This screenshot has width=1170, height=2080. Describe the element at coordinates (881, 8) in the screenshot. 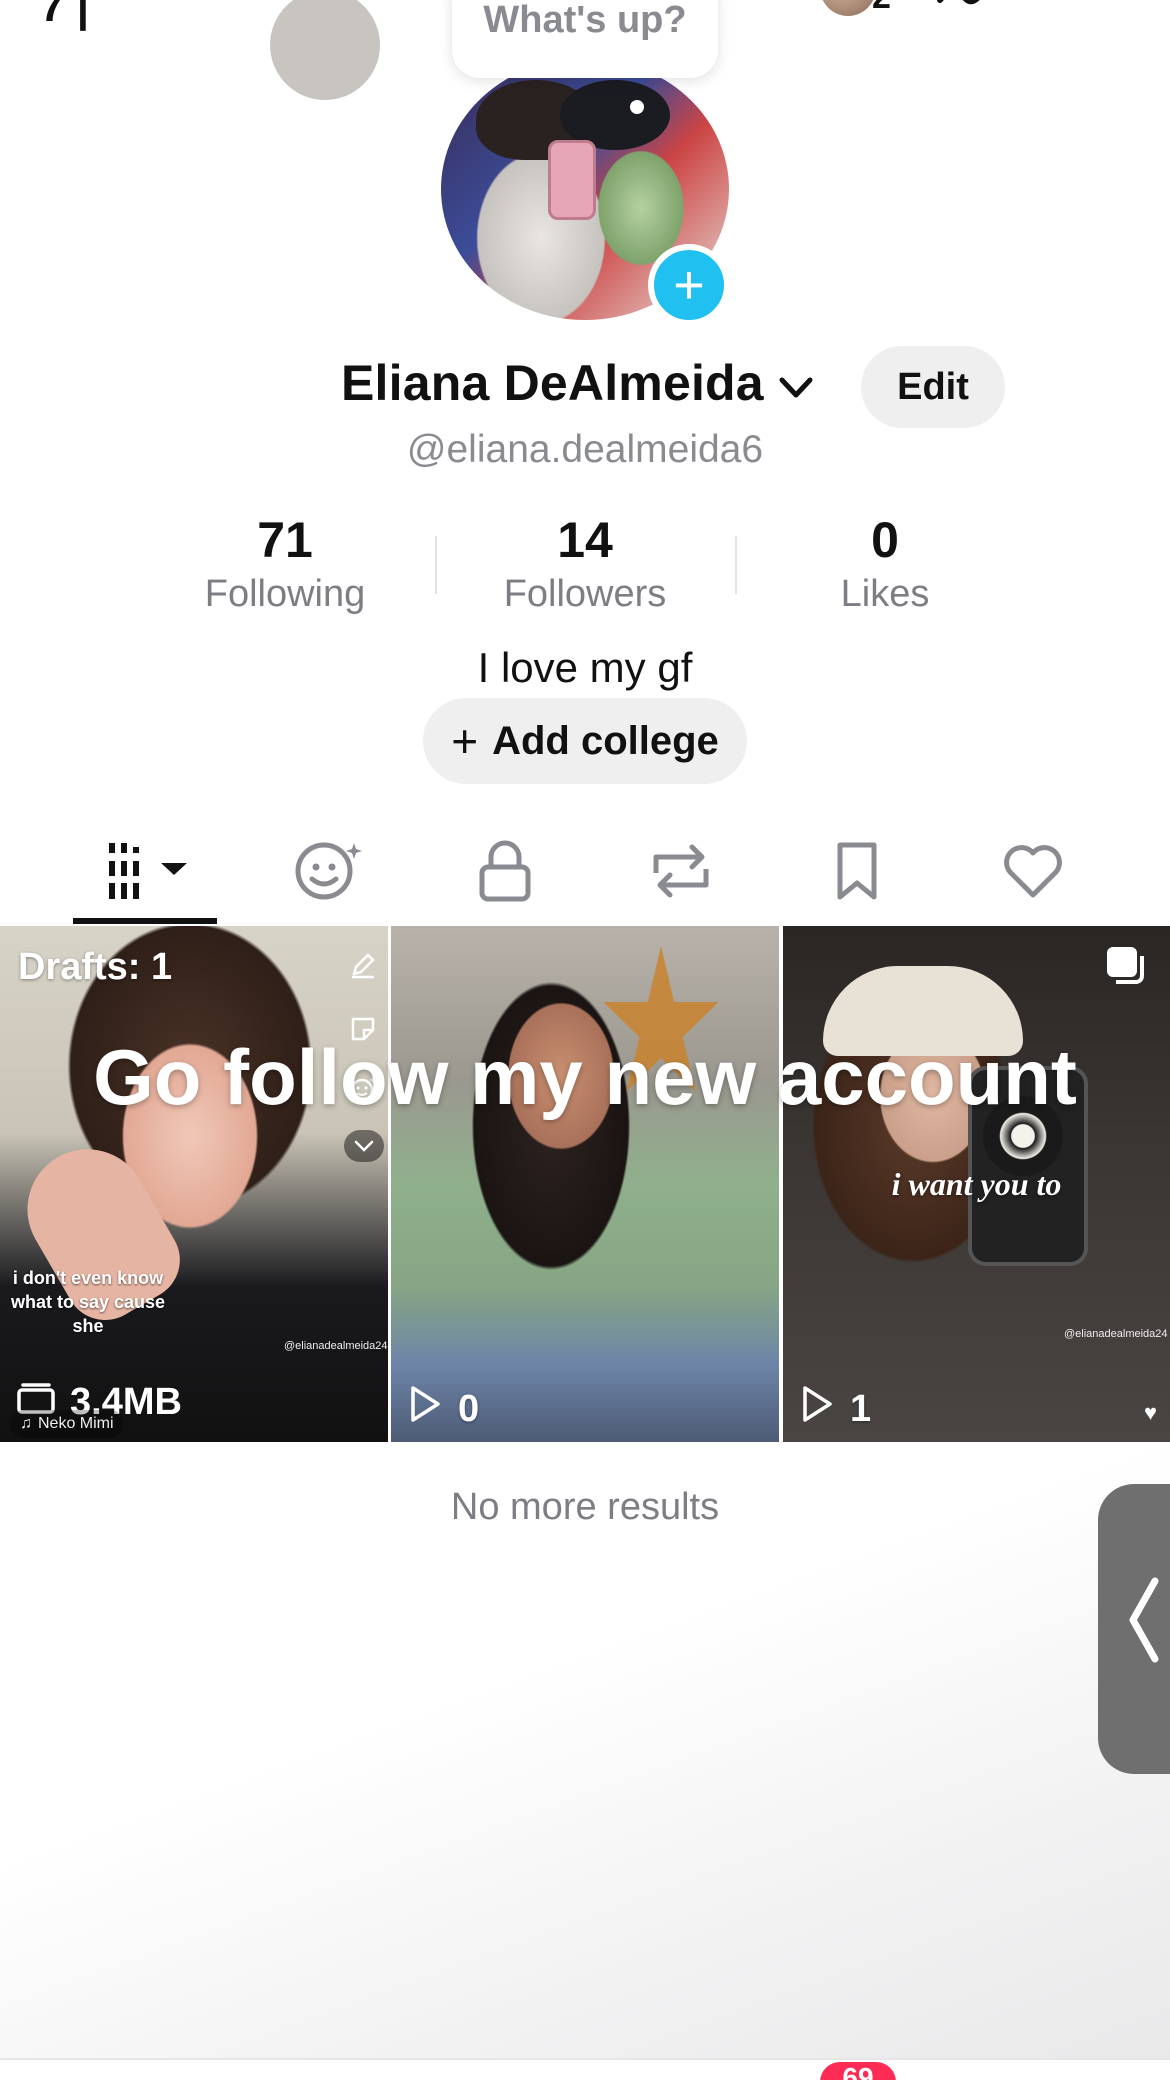

I see `friend-count: 2` at that location.